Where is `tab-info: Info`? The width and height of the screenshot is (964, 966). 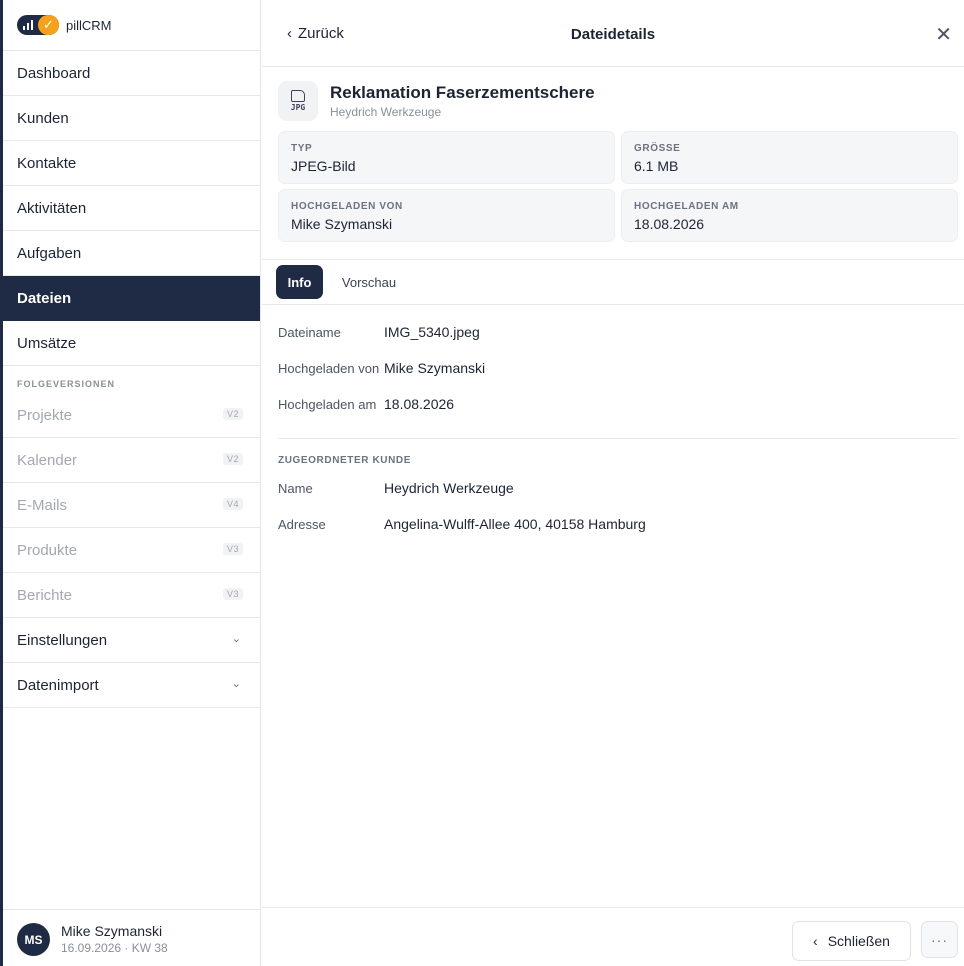
tab-info: Info is located at coordinates (299, 282).